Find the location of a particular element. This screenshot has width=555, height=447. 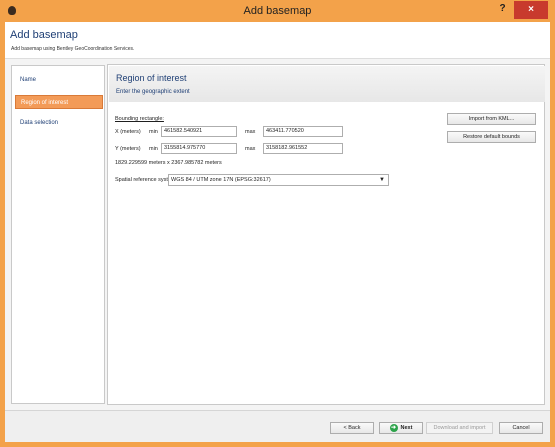

wizard-footer: < Back ➜ Next Download and import Cancel is located at coordinates (277, 426).